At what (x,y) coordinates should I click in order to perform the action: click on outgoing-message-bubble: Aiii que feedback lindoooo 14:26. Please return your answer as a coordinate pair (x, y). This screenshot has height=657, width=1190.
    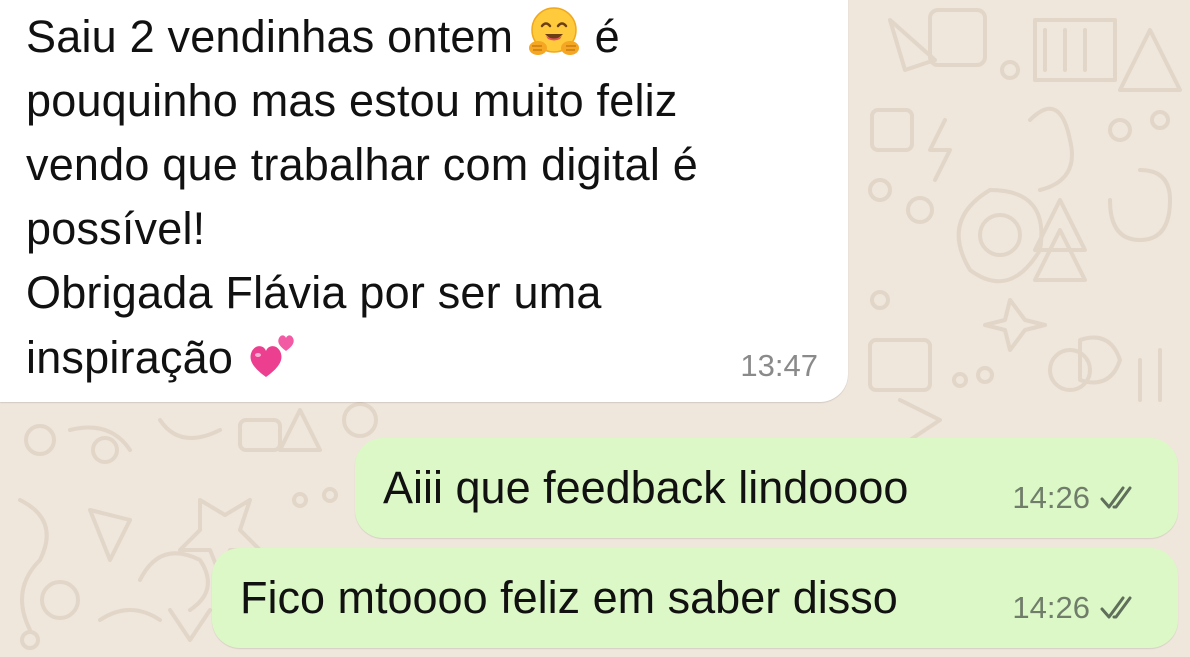
    Looking at the image, I should click on (766, 488).